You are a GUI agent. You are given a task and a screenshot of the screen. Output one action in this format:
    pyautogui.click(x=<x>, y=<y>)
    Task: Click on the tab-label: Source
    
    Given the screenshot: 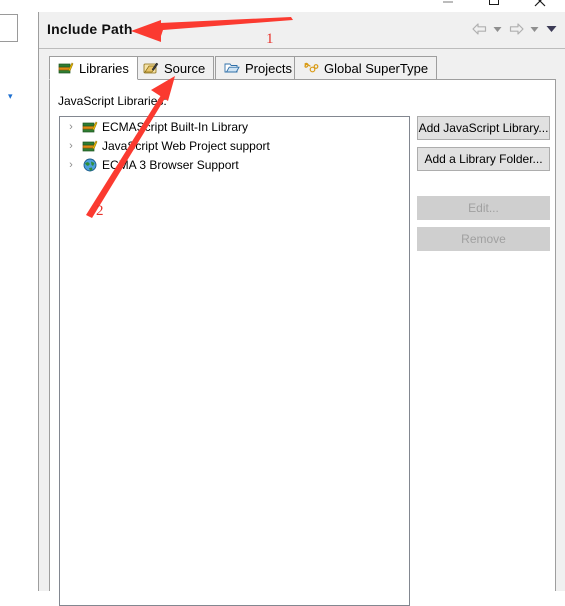 What is the action you would take?
    pyautogui.click(x=185, y=68)
    